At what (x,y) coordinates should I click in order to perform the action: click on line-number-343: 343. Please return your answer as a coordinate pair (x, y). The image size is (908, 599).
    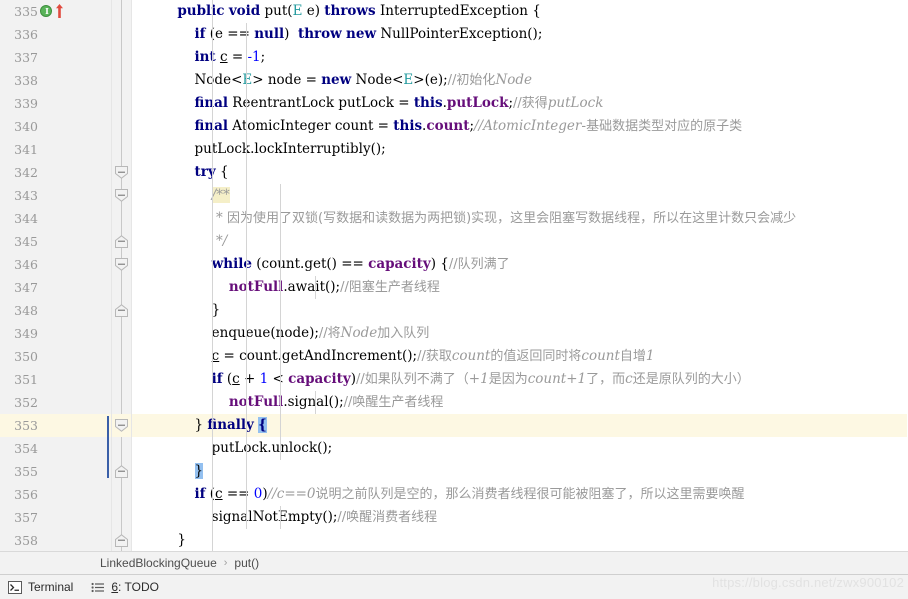
    Looking at the image, I should click on (55, 195).